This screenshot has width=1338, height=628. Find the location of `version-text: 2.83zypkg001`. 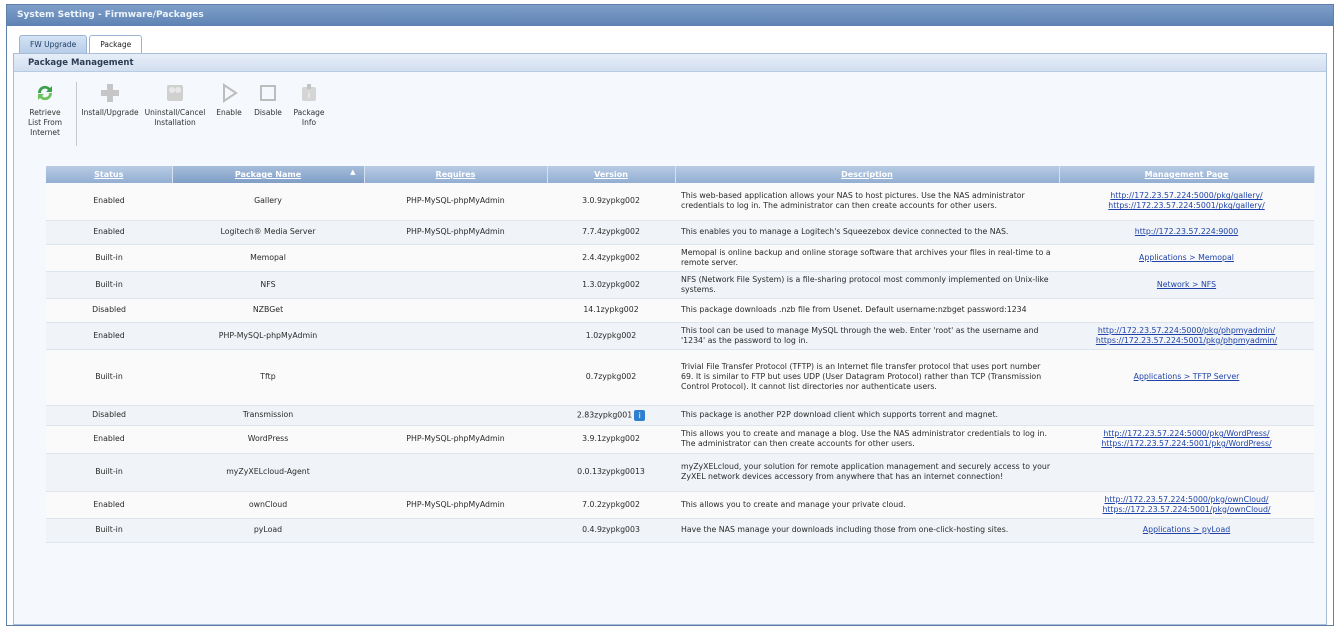

version-text: 2.83zypkg001 is located at coordinates (604, 414).